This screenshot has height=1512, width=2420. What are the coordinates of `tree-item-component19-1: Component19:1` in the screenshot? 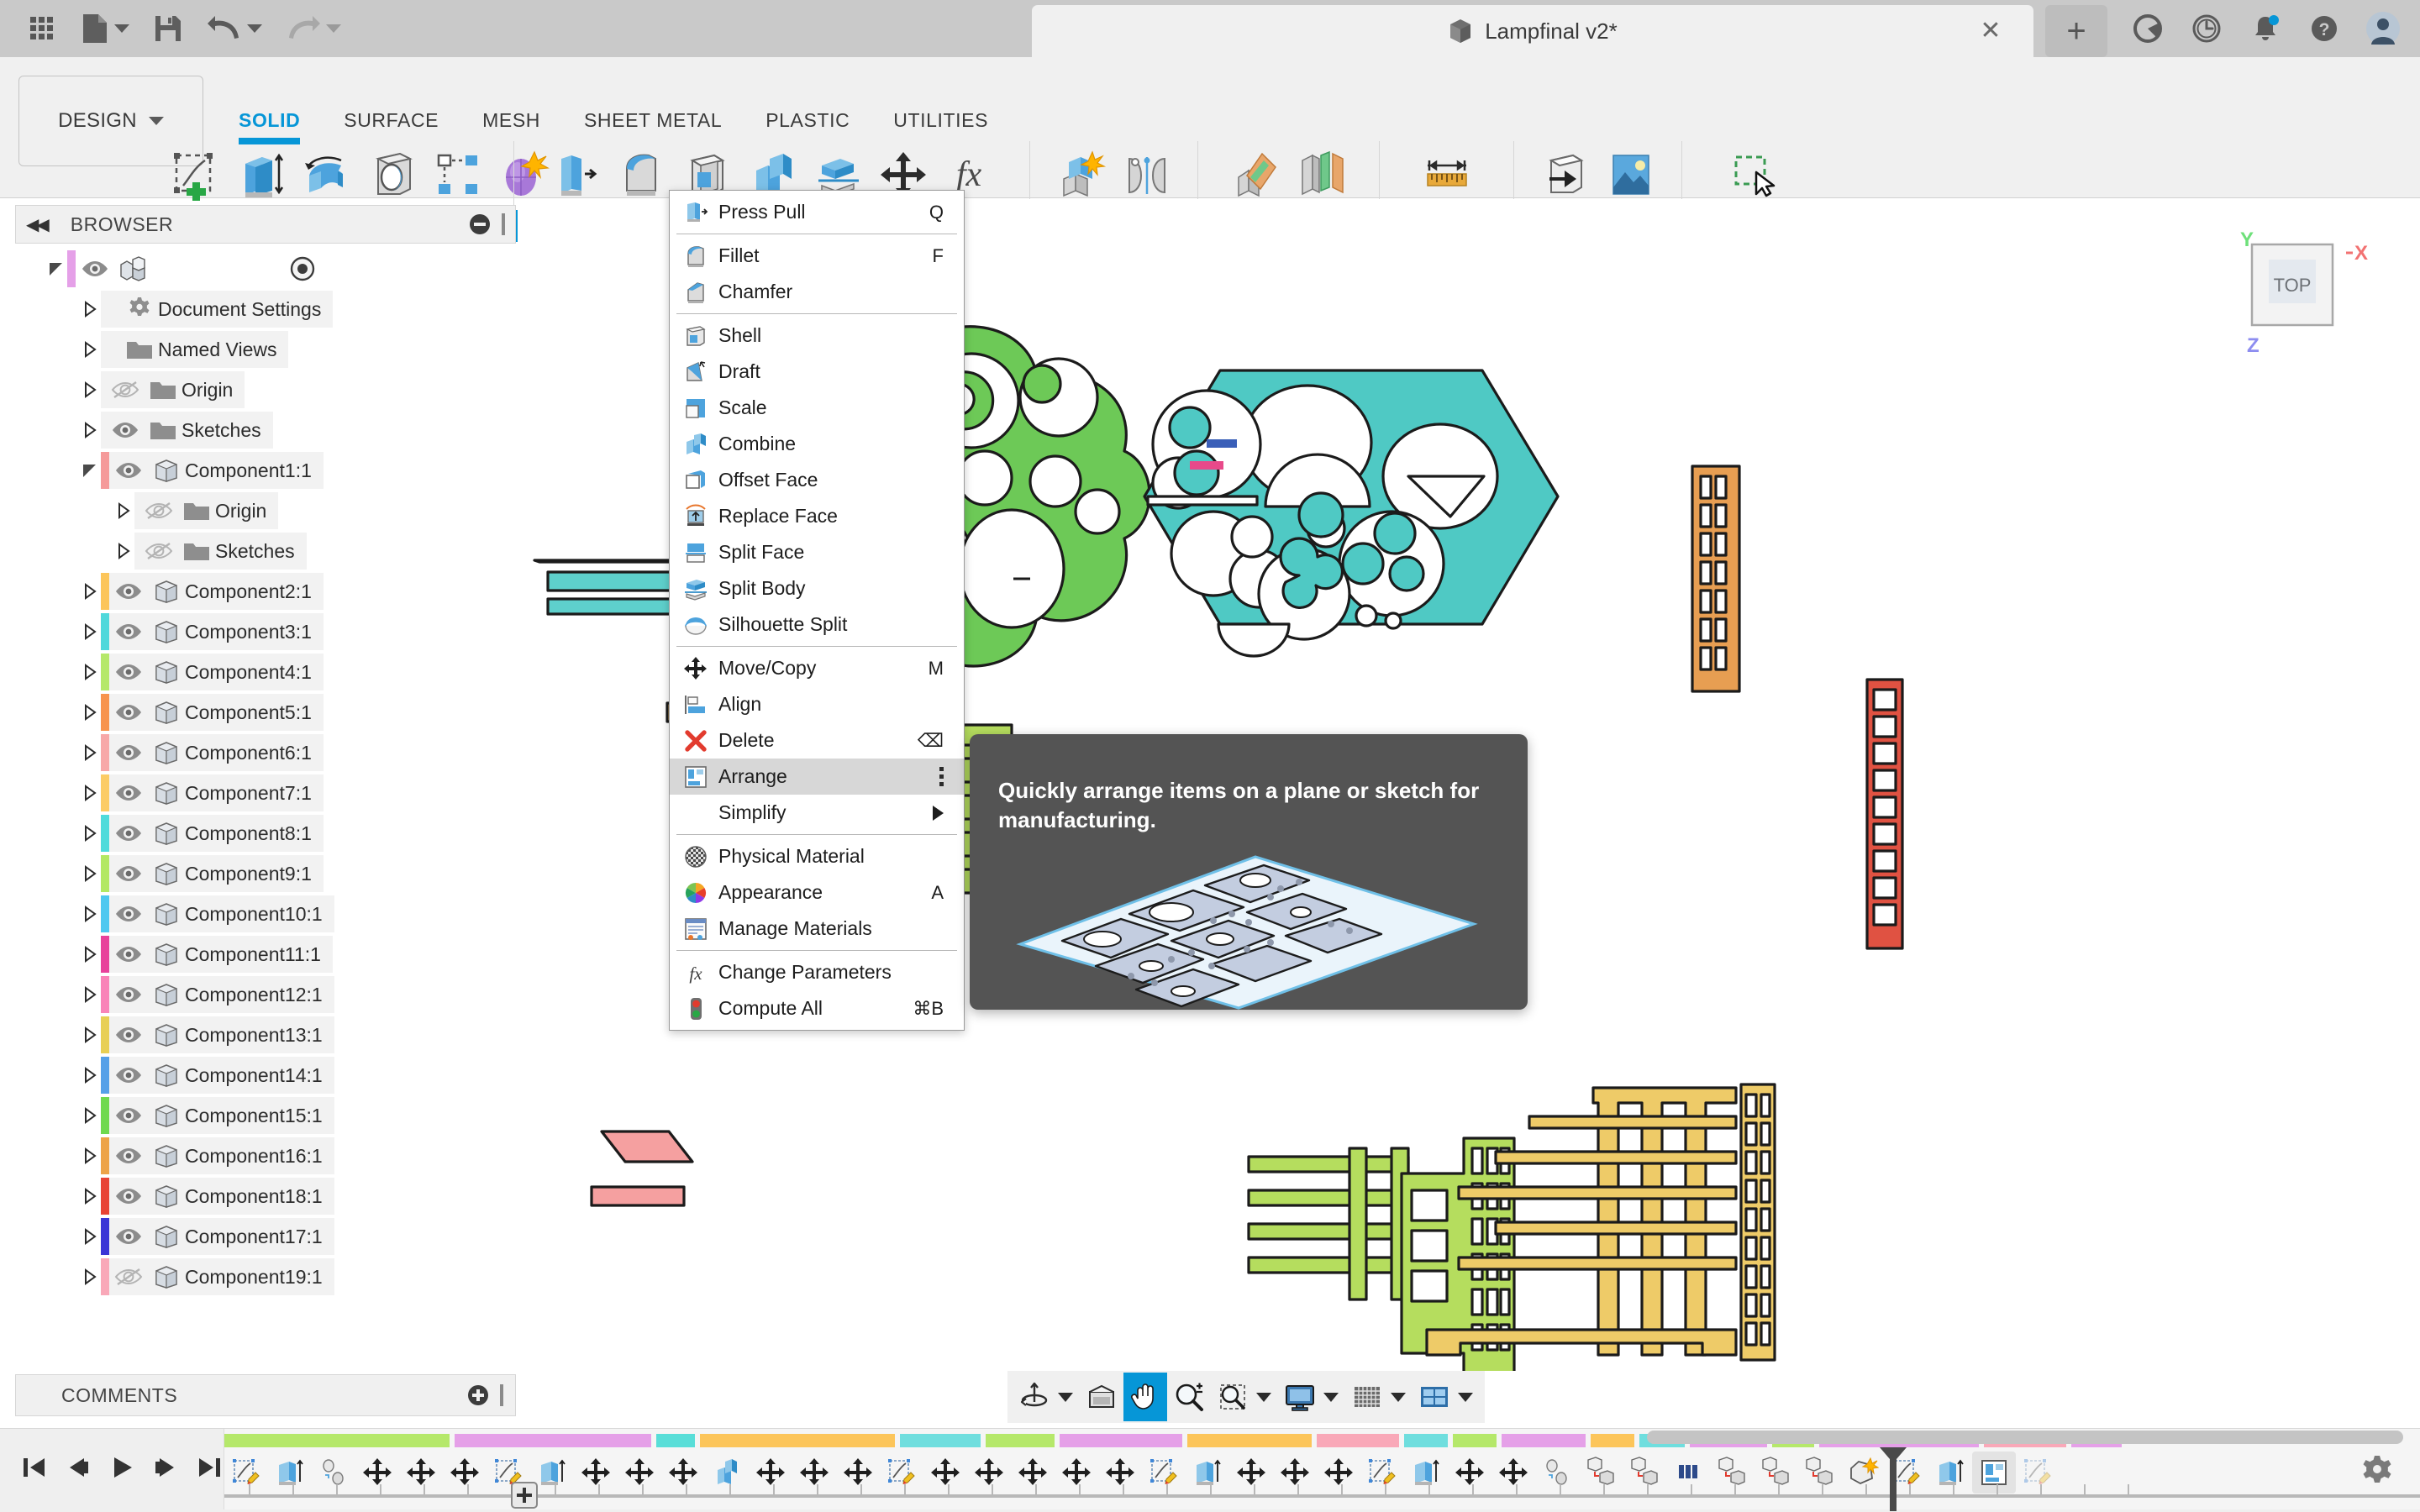 It's located at (265, 1277).